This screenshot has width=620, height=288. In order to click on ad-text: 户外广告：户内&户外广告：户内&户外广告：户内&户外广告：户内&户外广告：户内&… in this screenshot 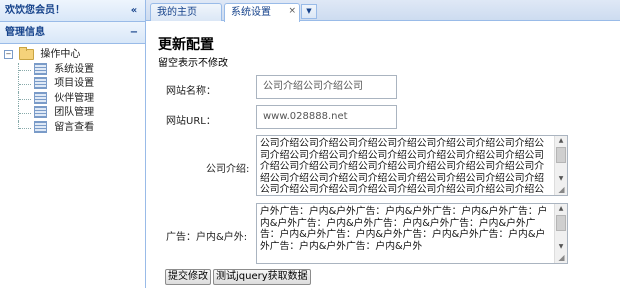, I will do `click(404, 229)`.